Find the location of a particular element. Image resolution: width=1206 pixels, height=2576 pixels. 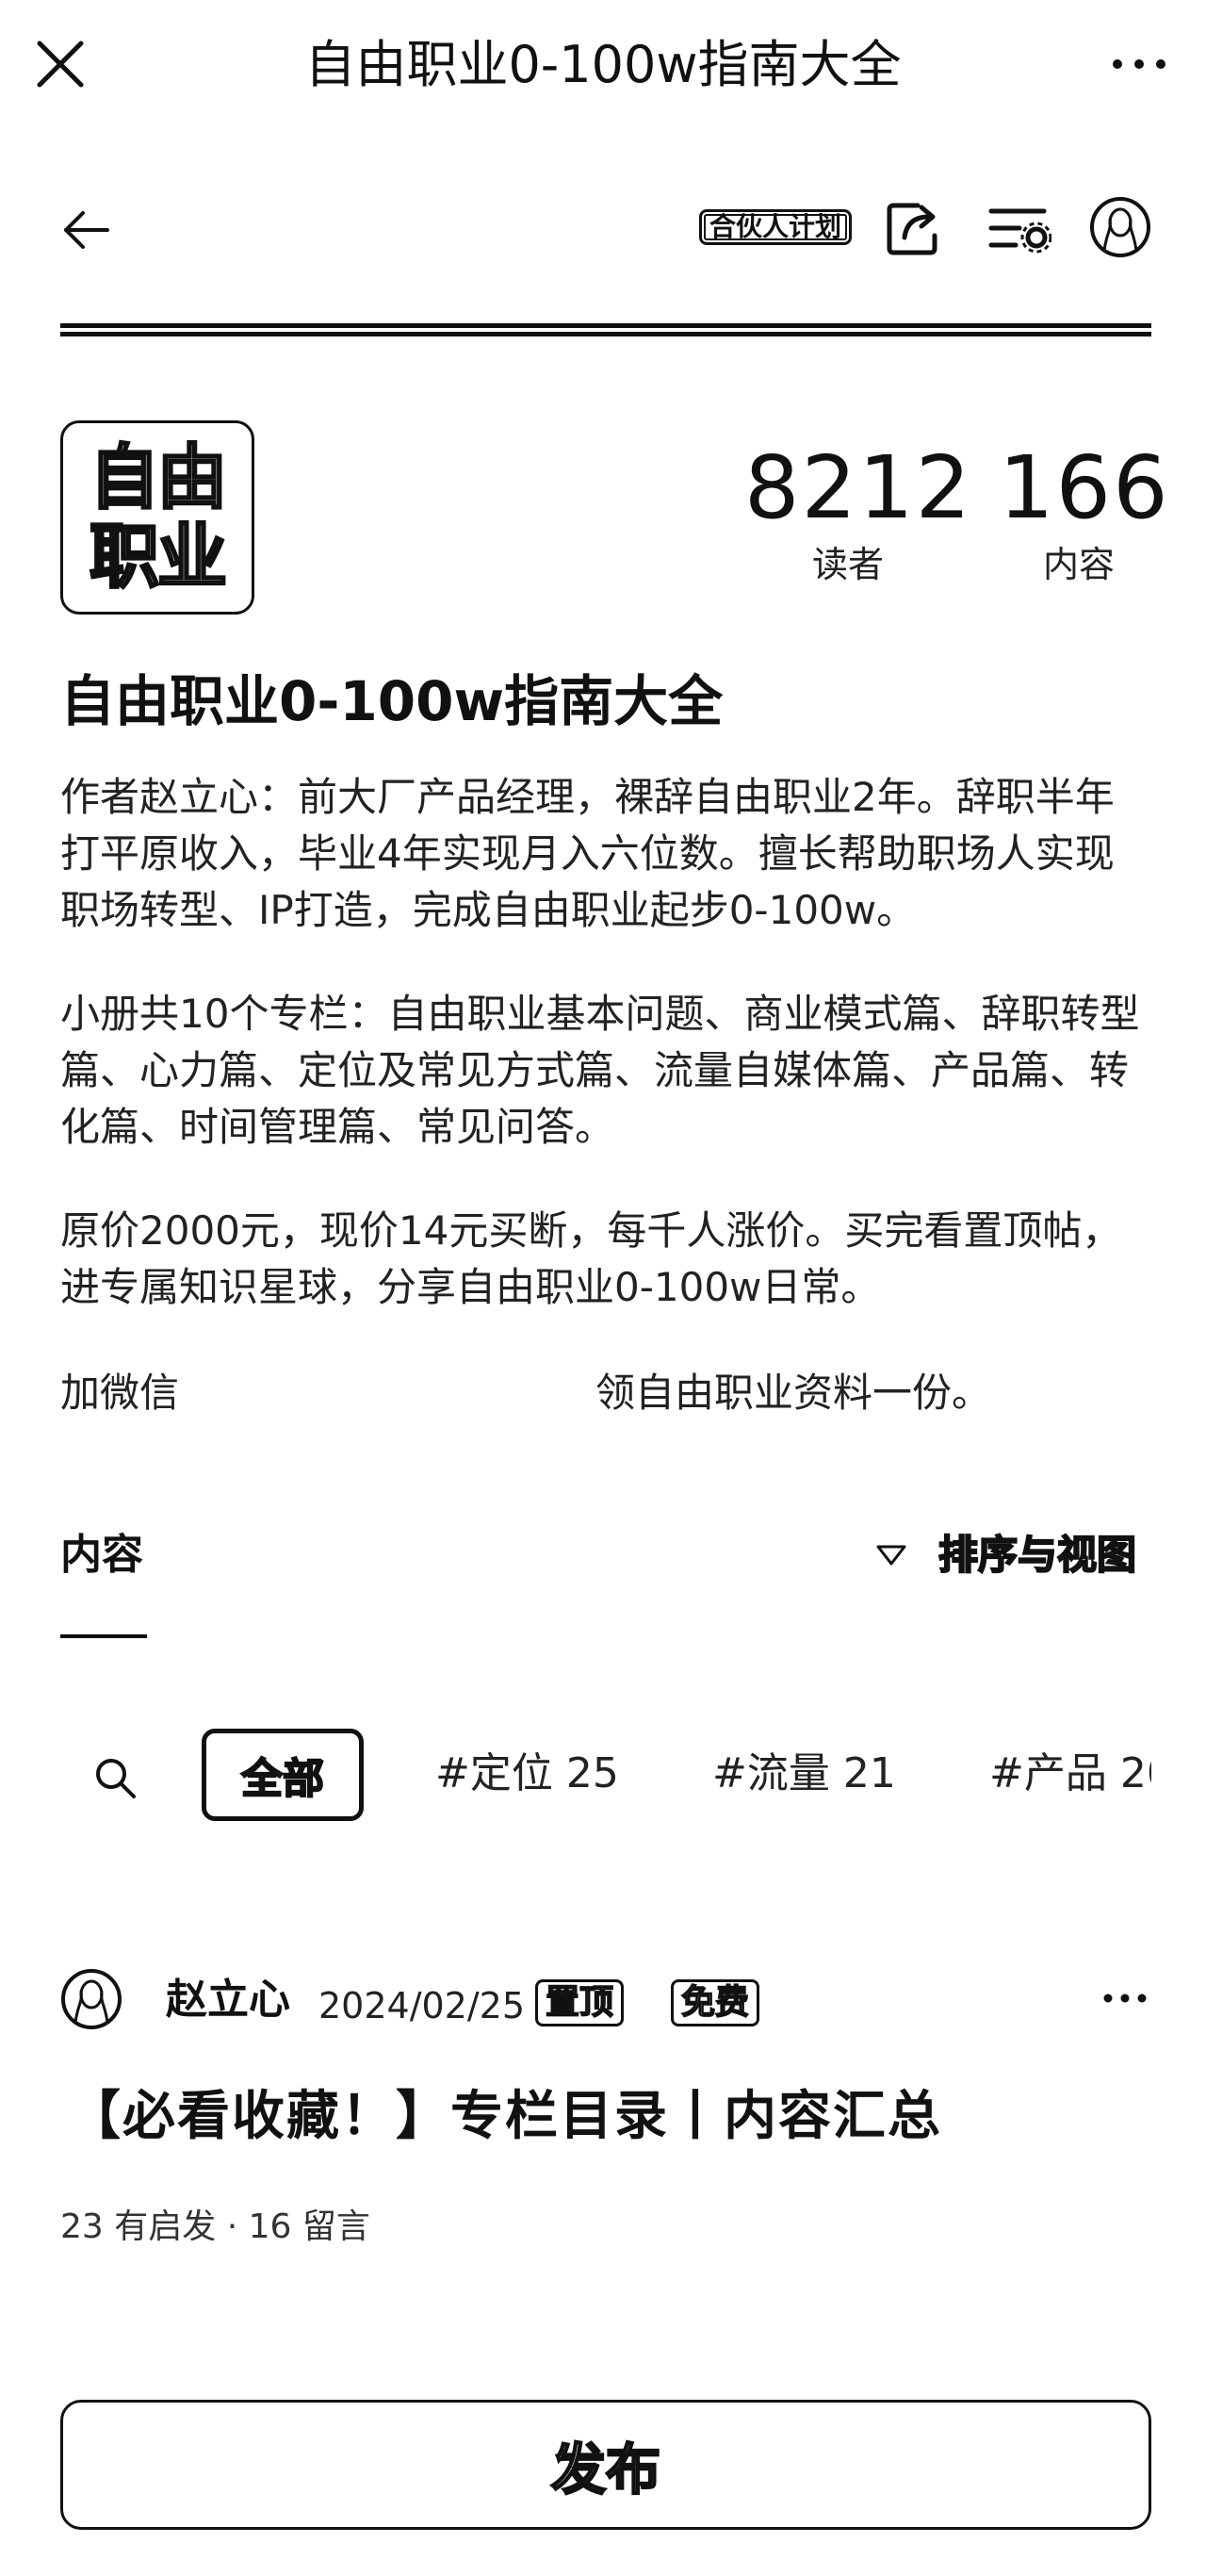

logo-text-line-1: 自由 is located at coordinates (159, 478).